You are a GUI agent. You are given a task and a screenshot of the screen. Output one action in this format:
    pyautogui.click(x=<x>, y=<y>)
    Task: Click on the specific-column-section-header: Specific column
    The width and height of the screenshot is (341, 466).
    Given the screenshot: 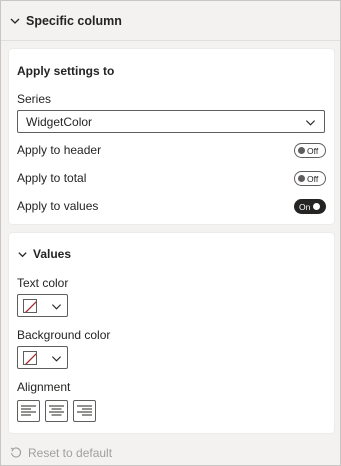 What is the action you would take?
    pyautogui.click(x=170, y=21)
    